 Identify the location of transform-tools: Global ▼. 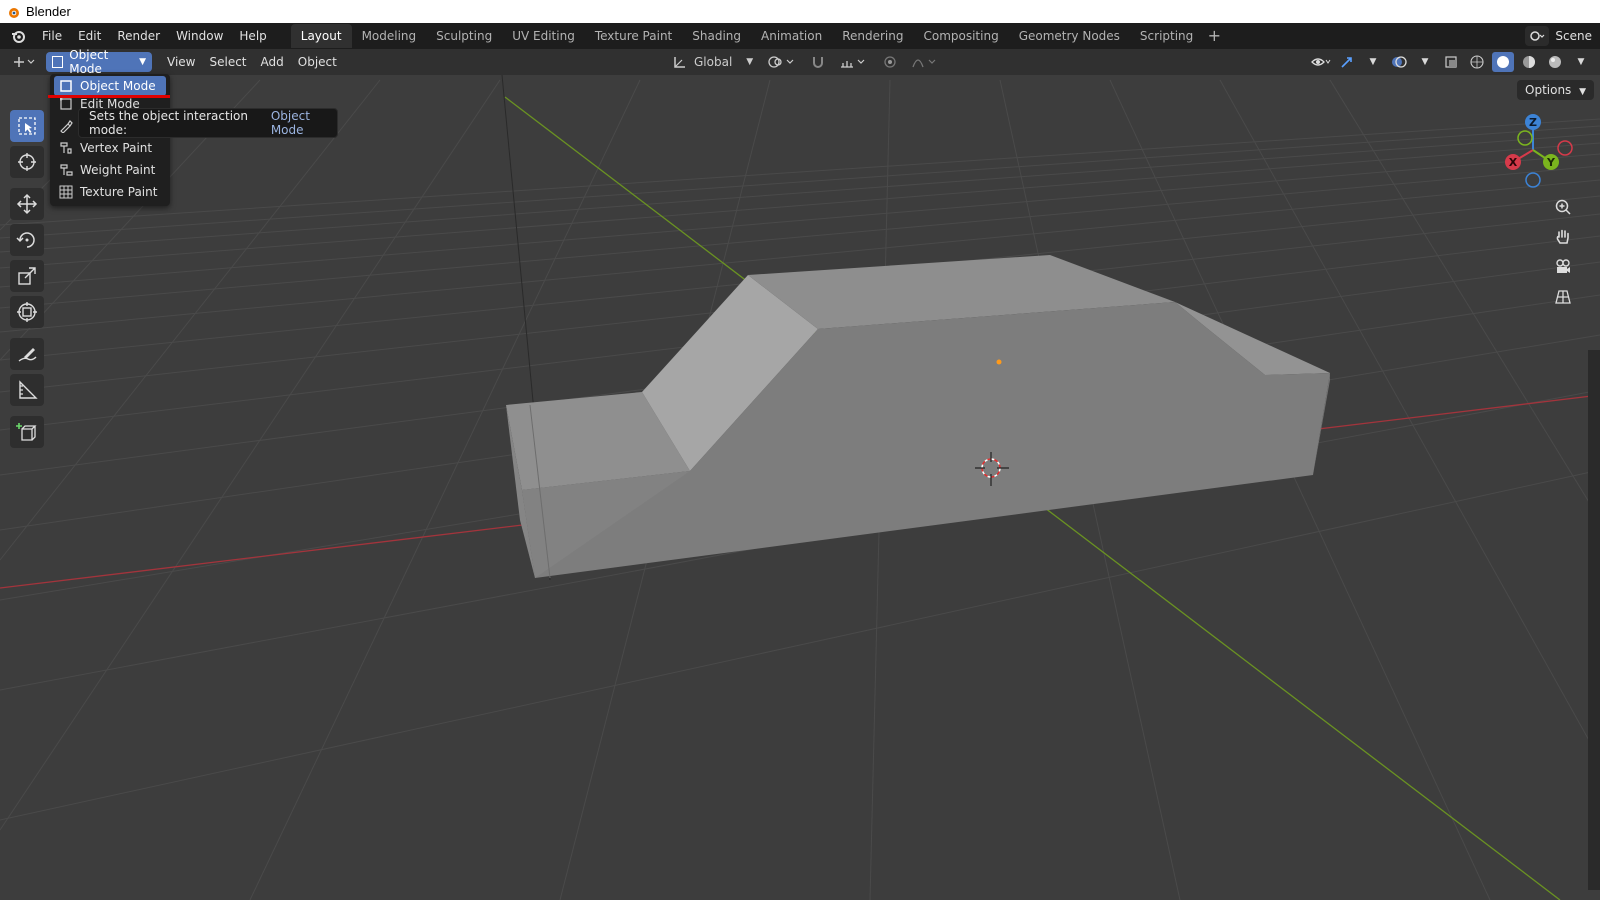
(806, 62).